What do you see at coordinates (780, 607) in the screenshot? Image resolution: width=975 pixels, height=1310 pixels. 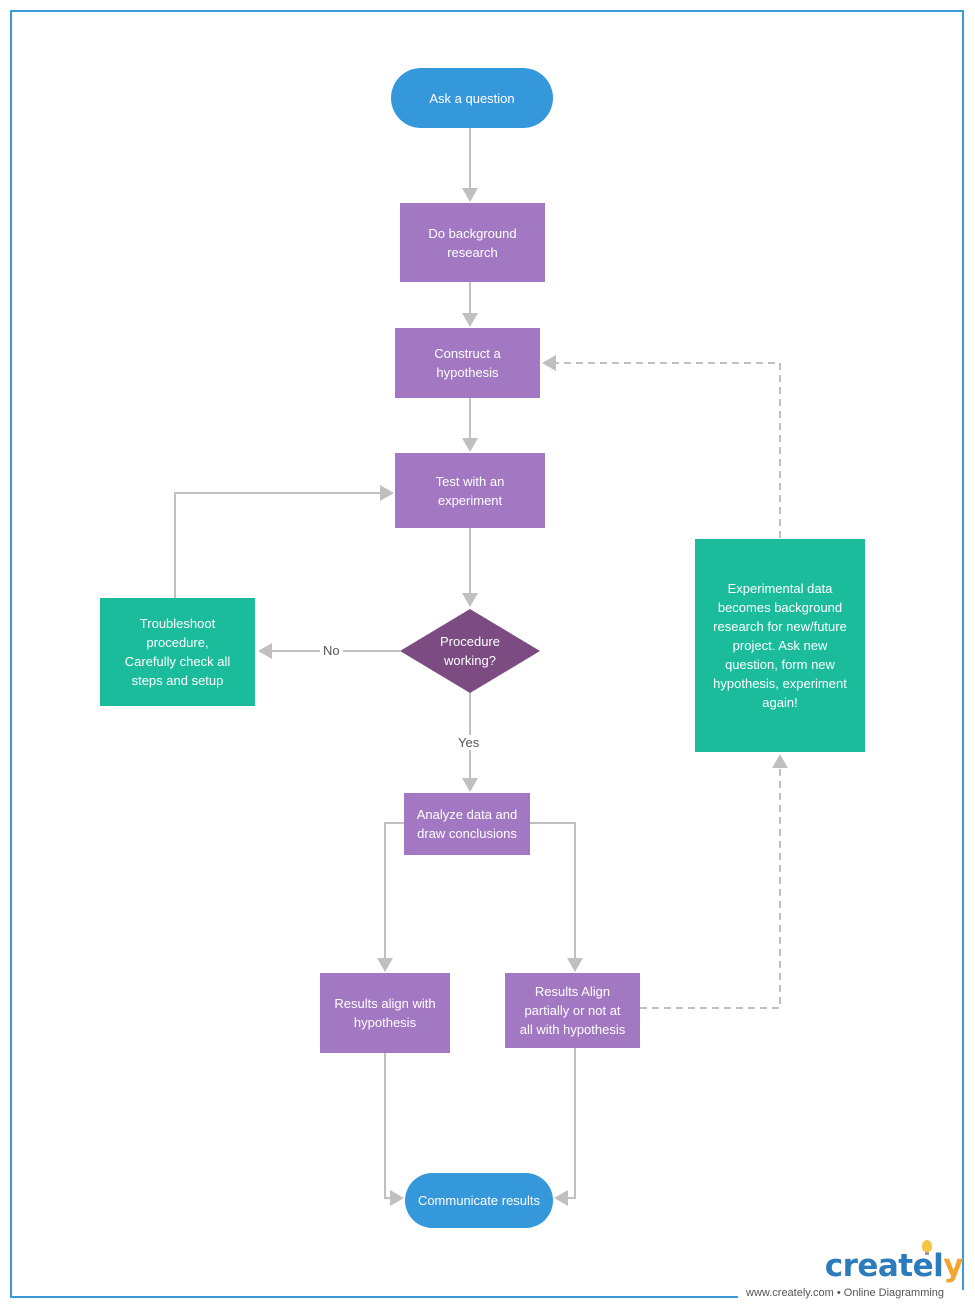 I see `node-label-line: becomes background` at bounding box center [780, 607].